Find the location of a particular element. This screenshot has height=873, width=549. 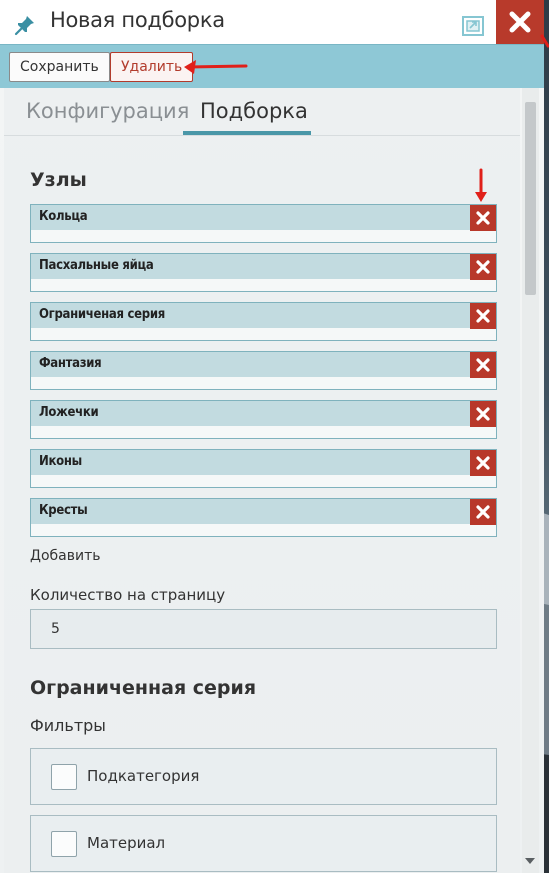

pin-icon is located at coordinates (24, 26).